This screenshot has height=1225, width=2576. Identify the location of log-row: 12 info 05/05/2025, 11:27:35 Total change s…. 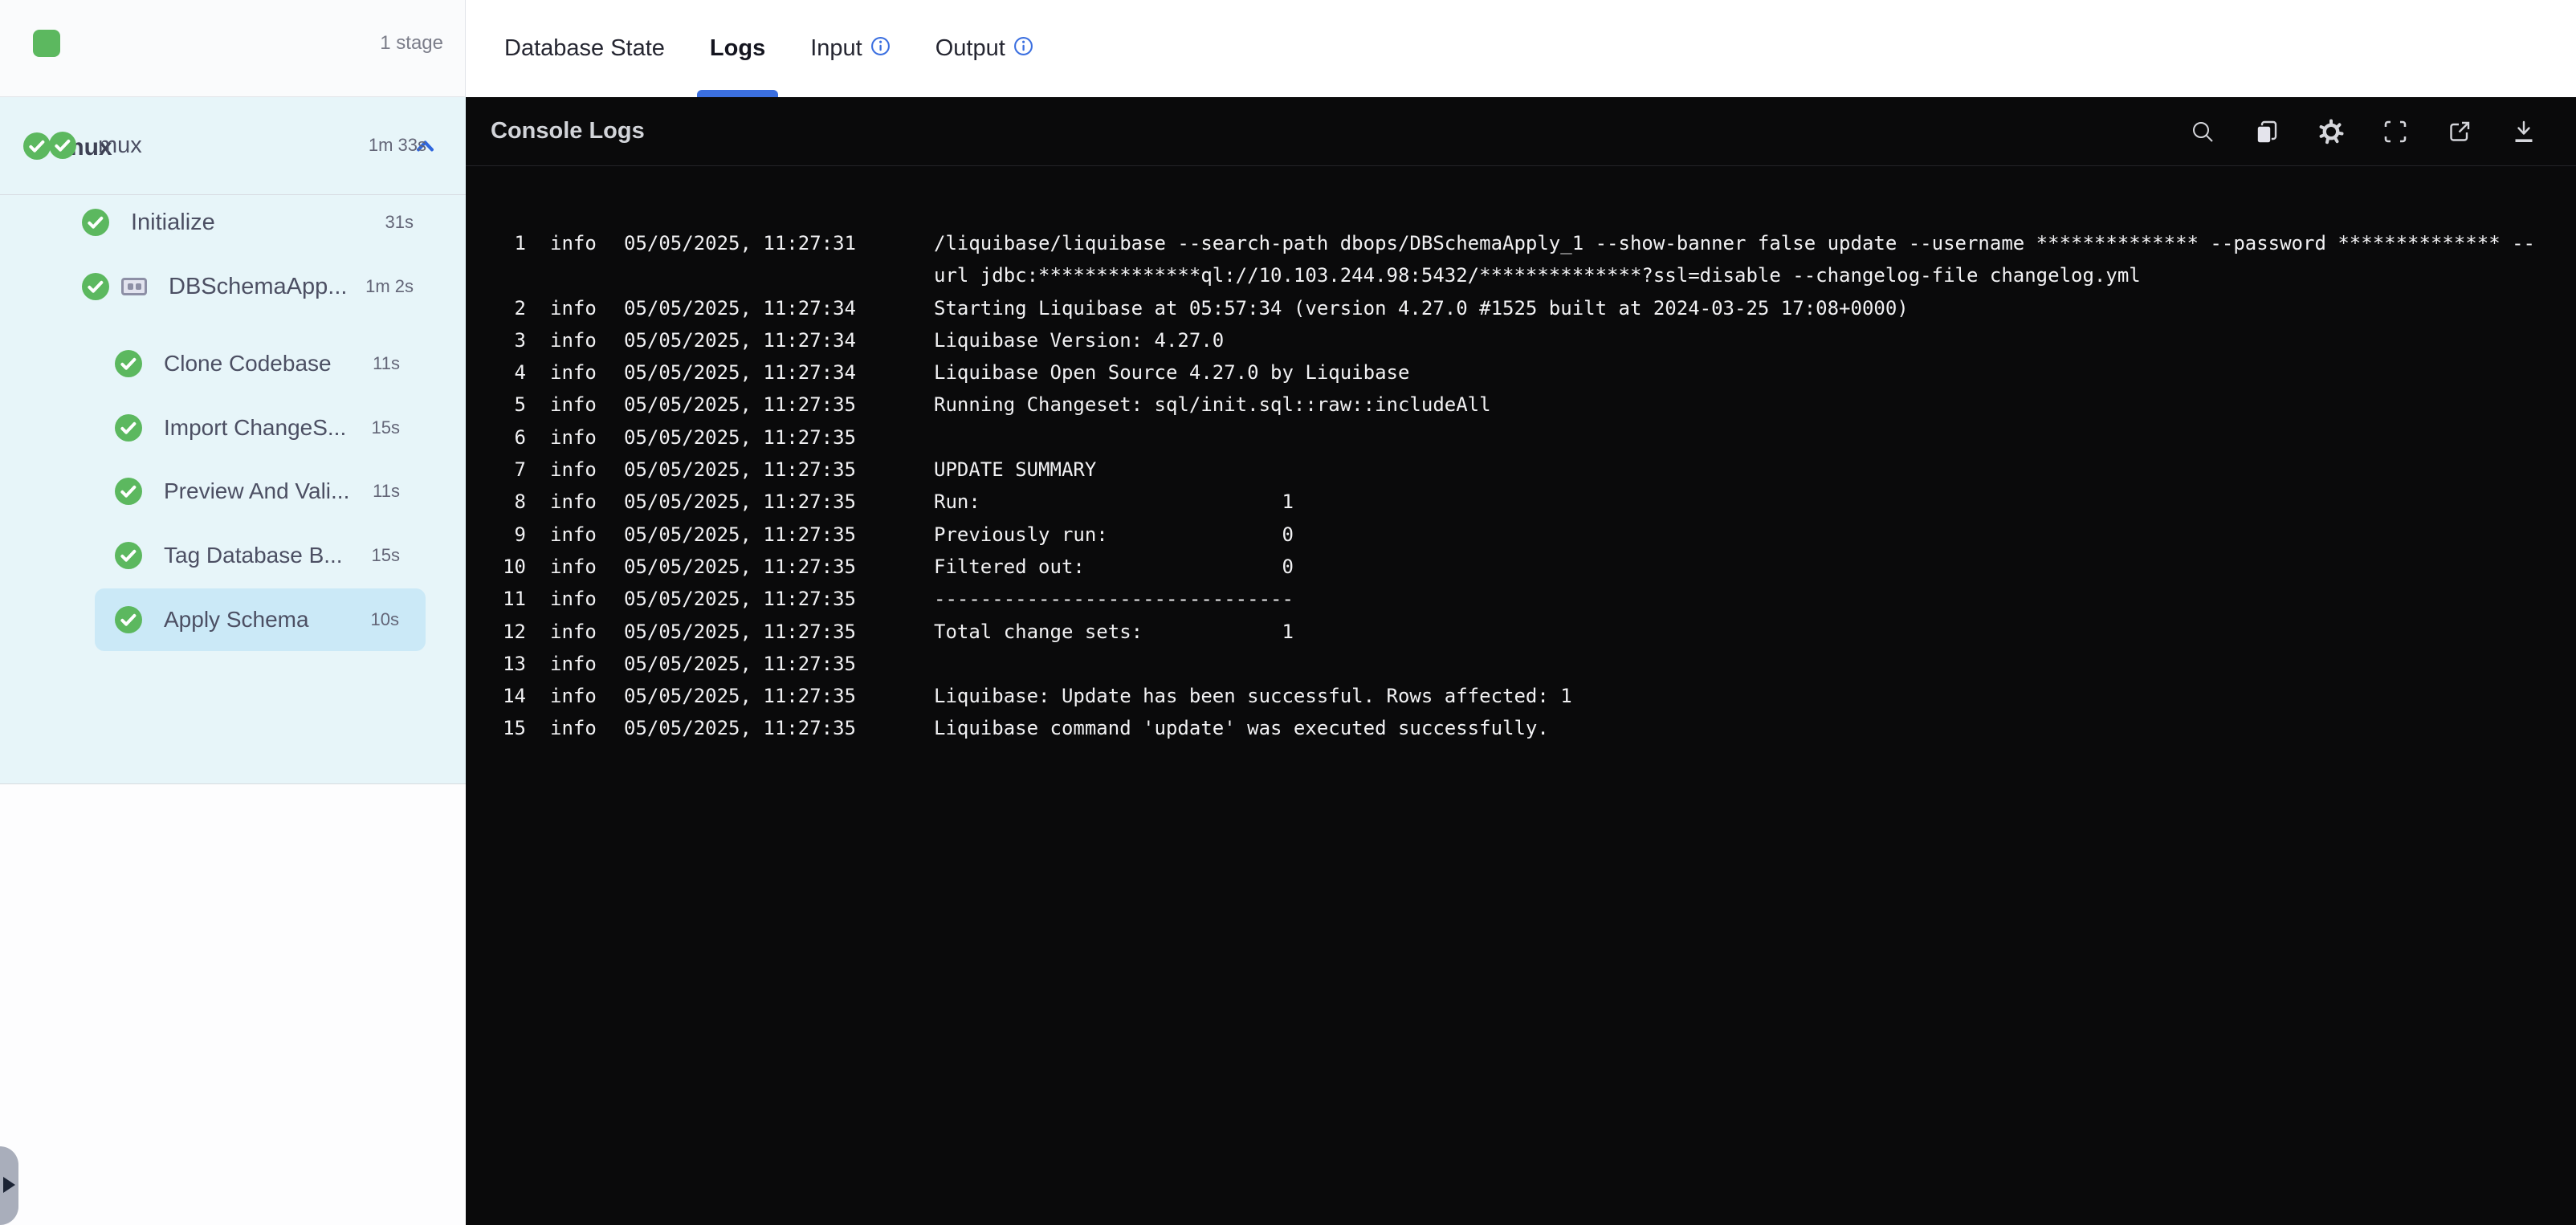
(1521, 632).